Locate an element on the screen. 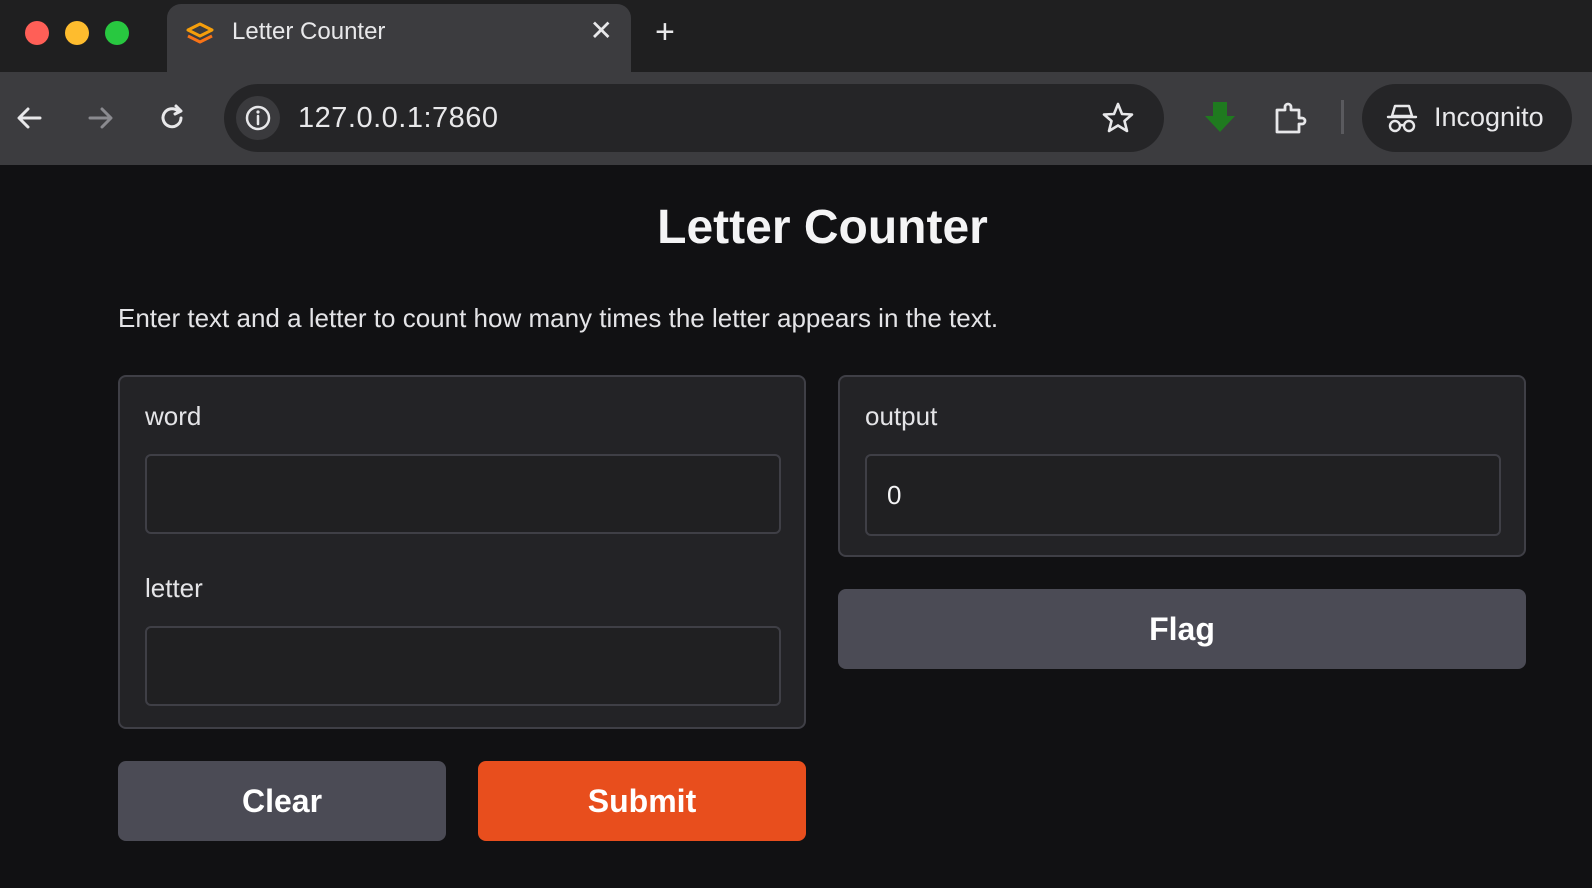  browser-toolbar: 127.0.0.1:7860 Incognito is located at coordinates (796, 118).